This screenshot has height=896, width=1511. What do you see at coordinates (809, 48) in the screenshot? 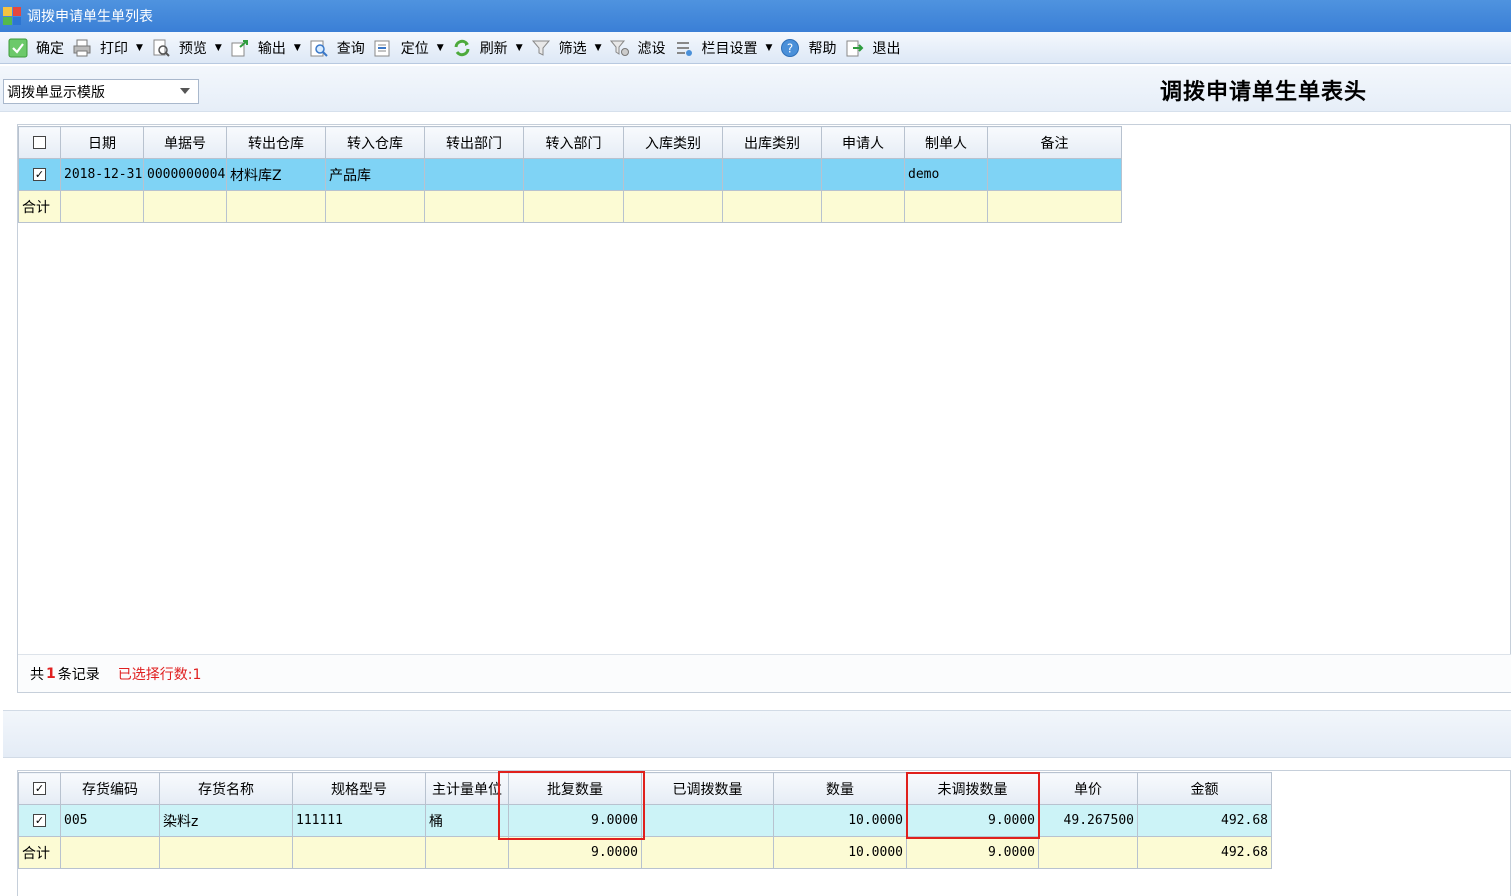
I see `help-button: ? 帮助` at bounding box center [809, 48].